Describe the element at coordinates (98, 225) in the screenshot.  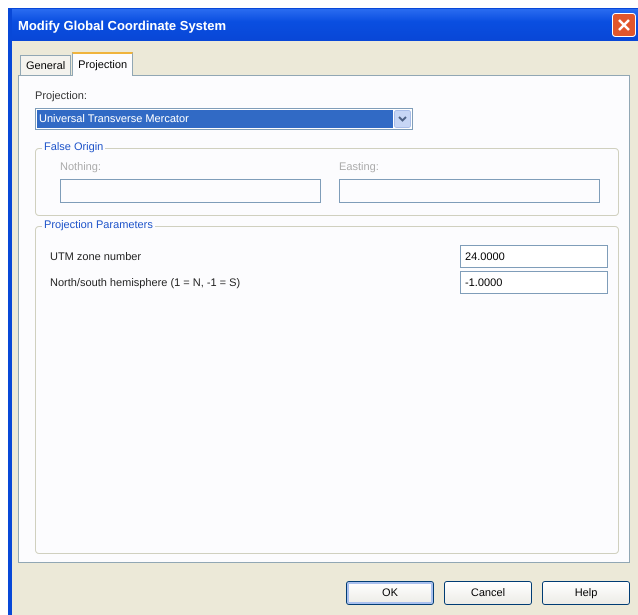
I see `group-title: Projection Parameters` at that location.